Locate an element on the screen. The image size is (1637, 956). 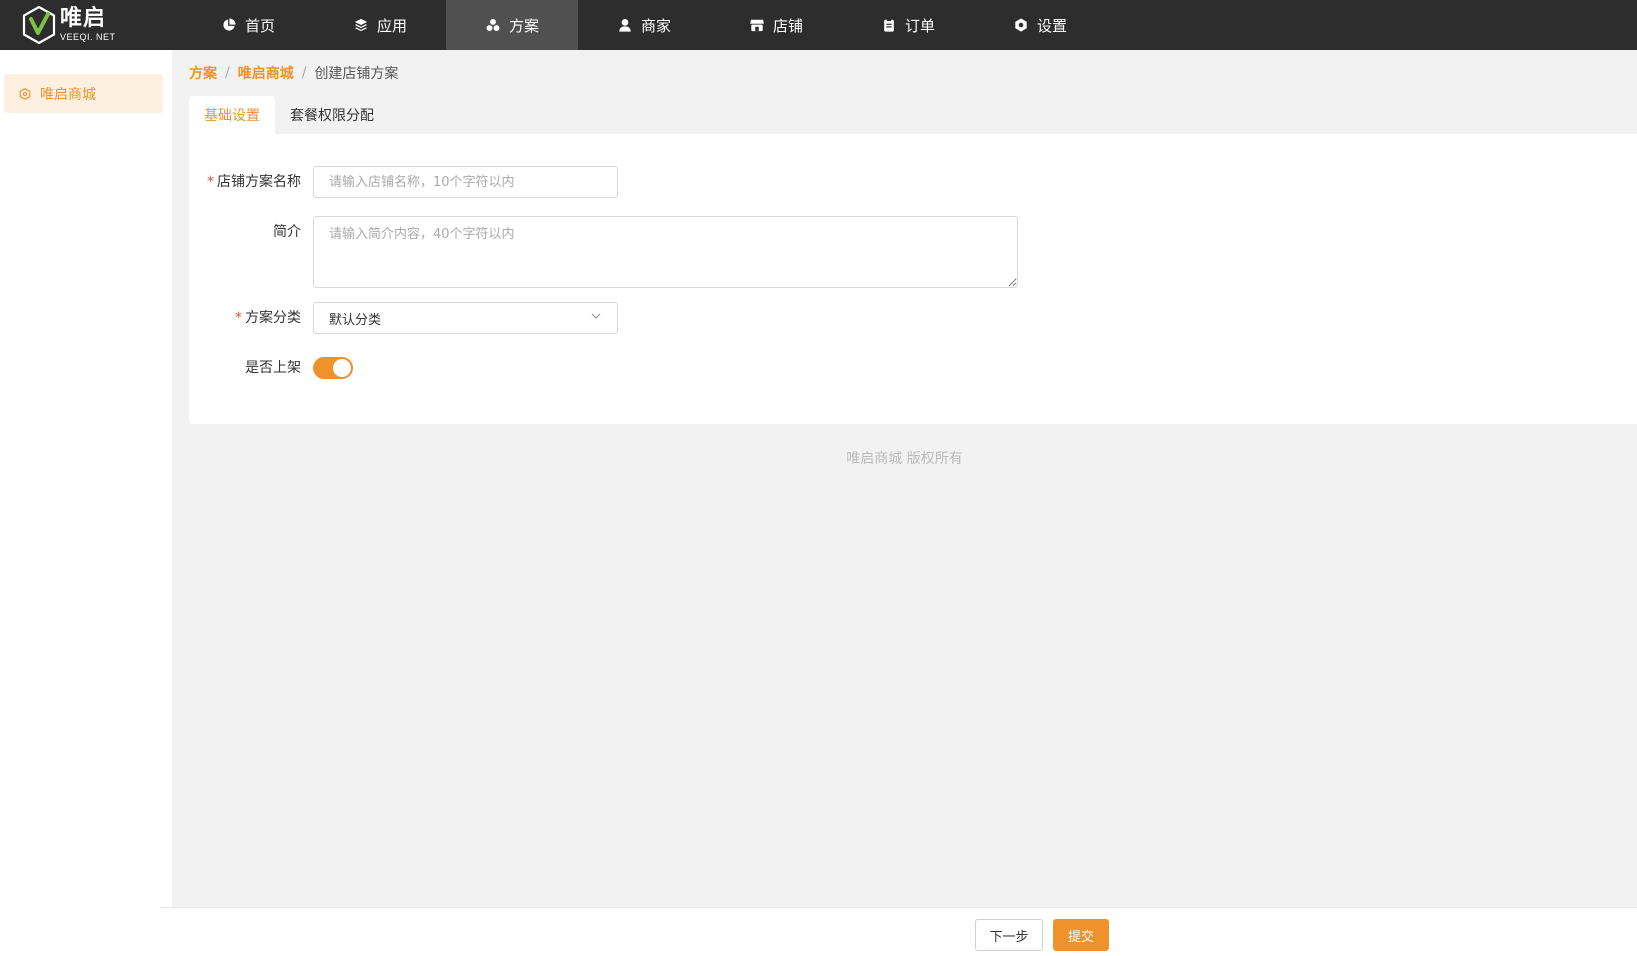
sidebar-item-veeqi-mall: 唯启商城 is located at coordinates (83, 93).